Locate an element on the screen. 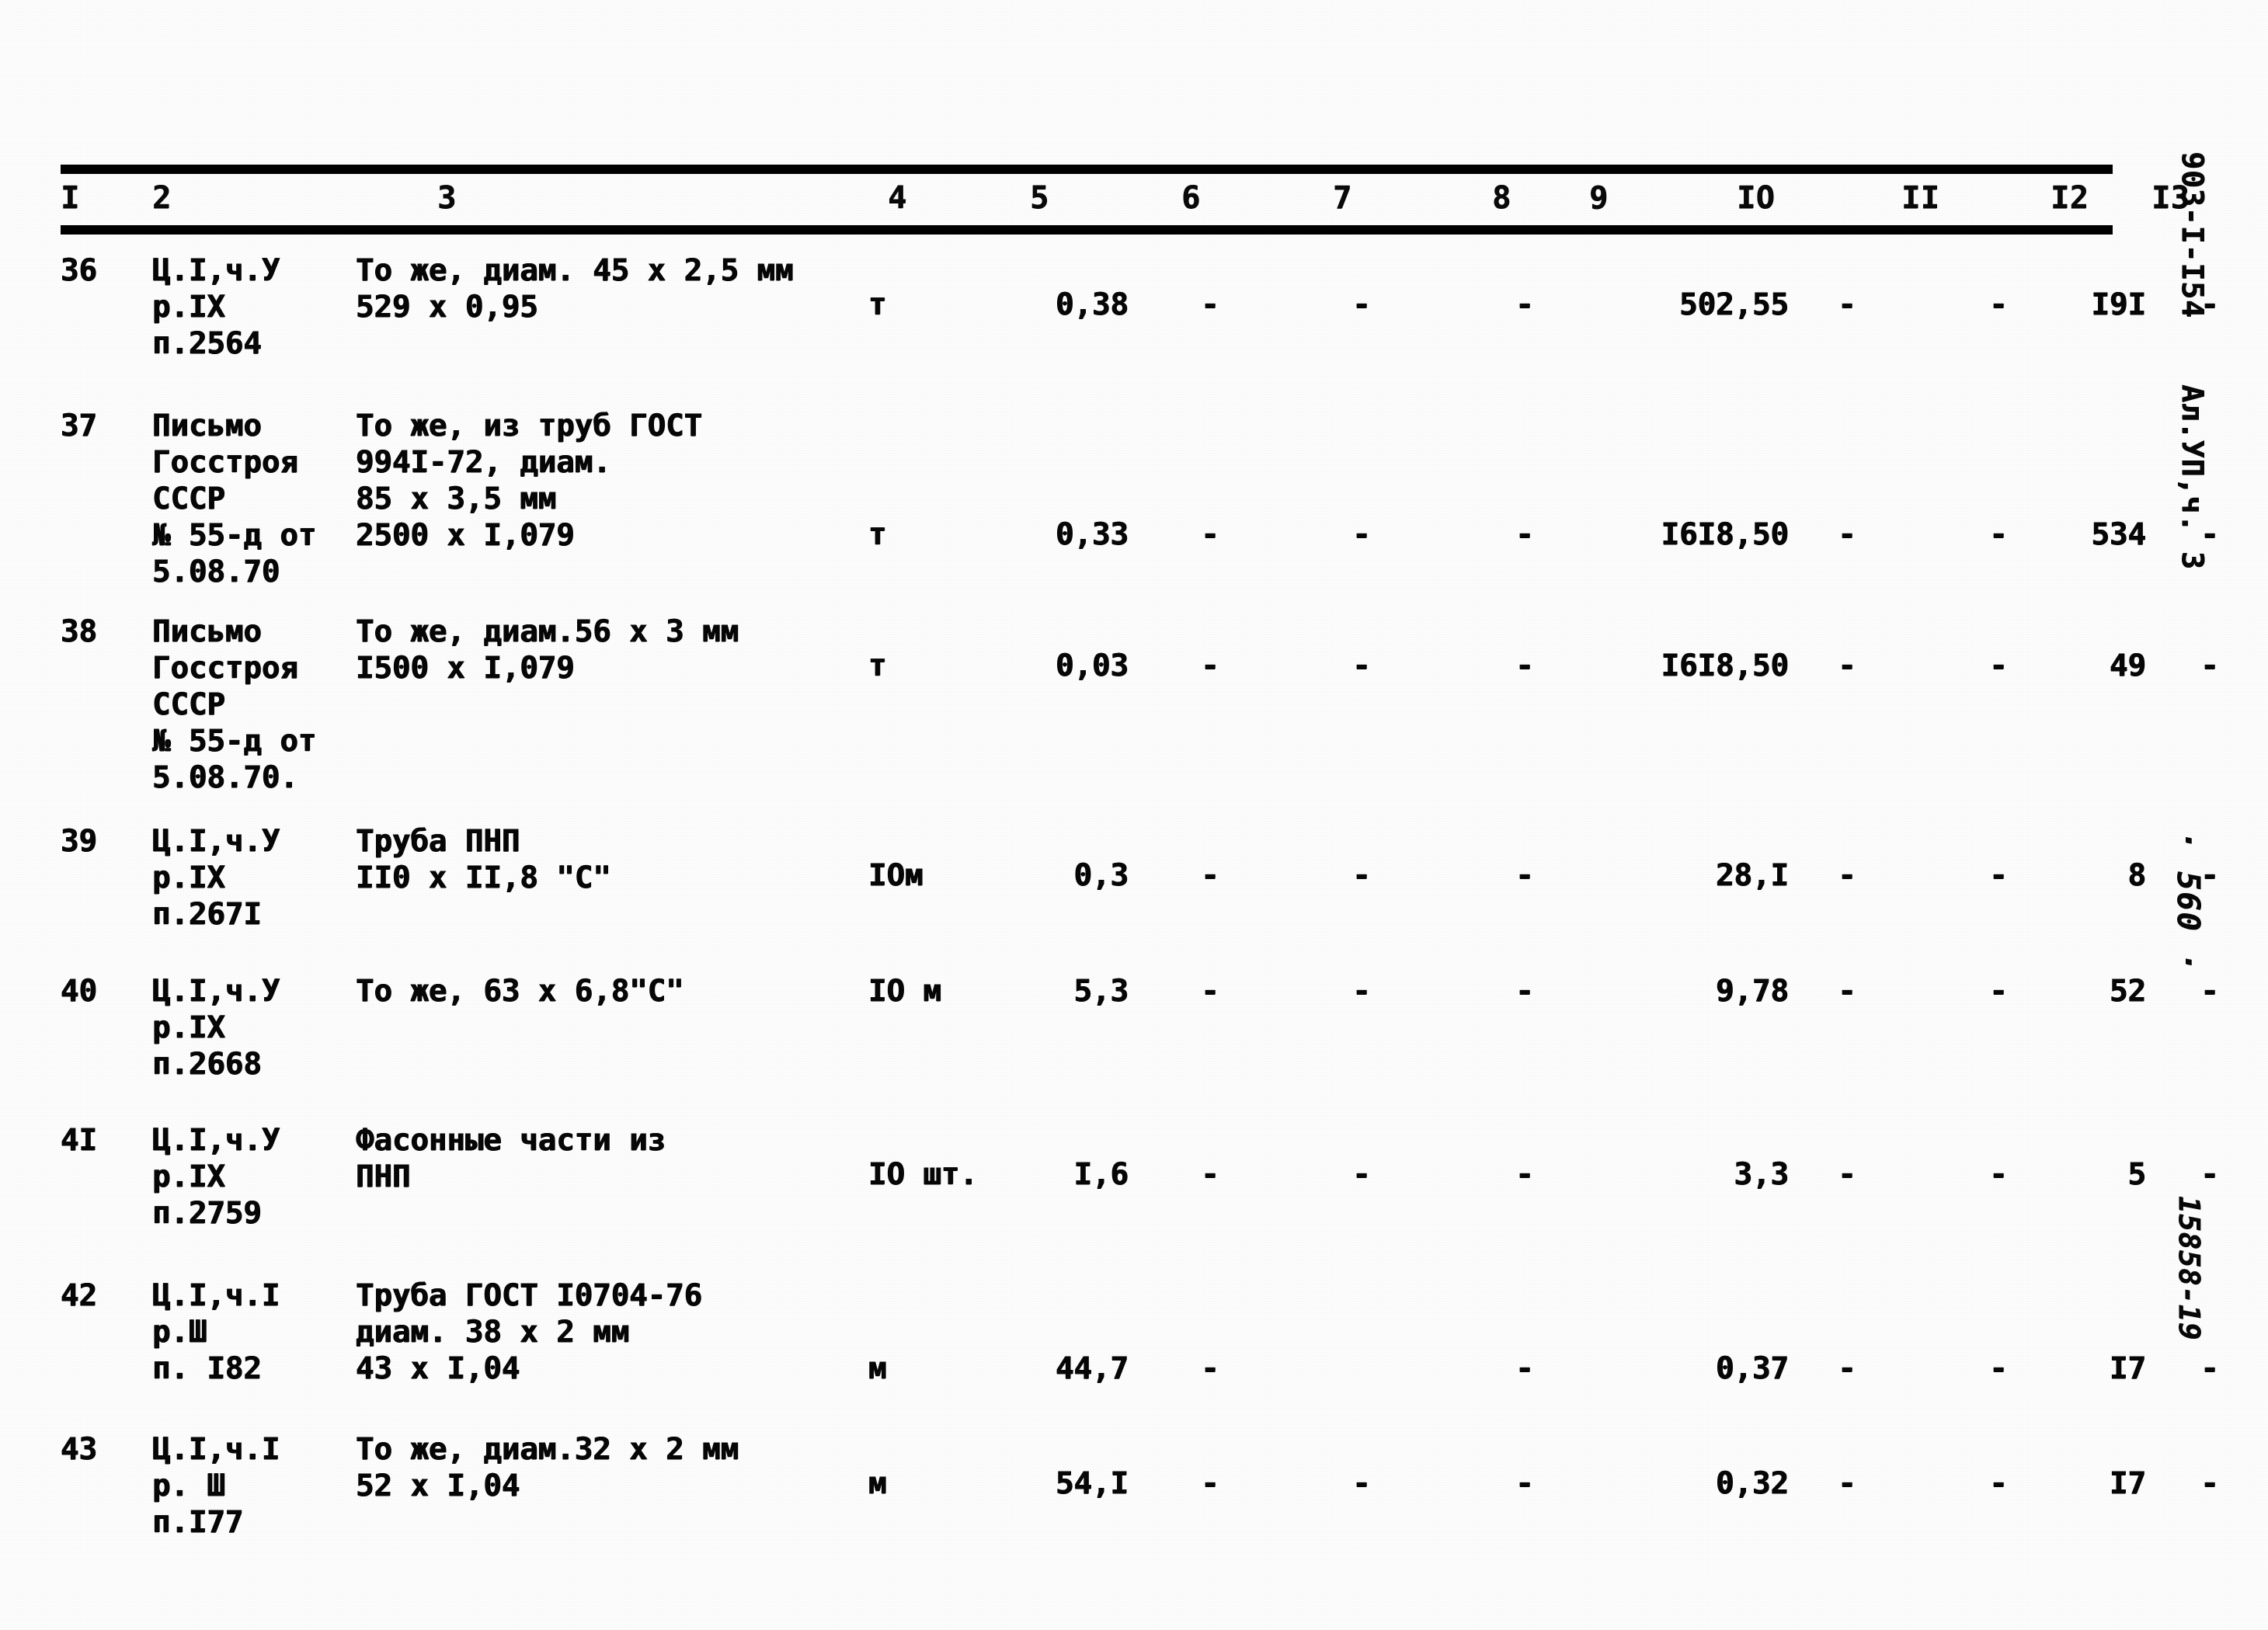 The height and width of the screenshot is (1630, 2268). row-col12: 8 is located at coordinates (2136, 875).